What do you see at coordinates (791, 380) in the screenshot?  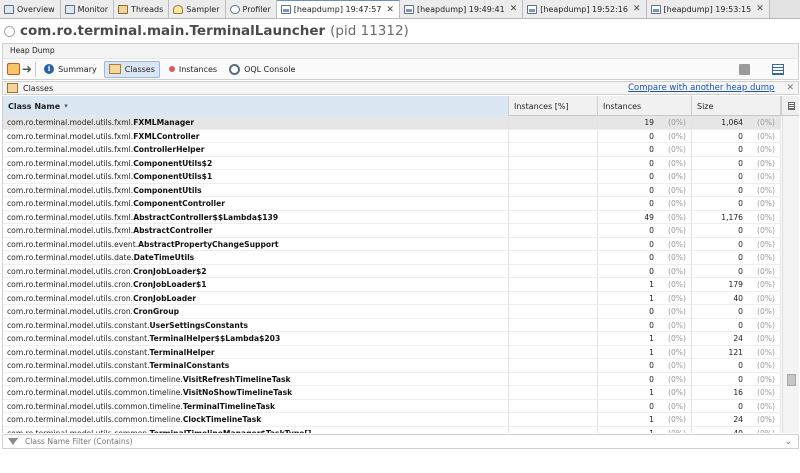 I see `scrollbar-thumb` at bounding box center [791, 380].